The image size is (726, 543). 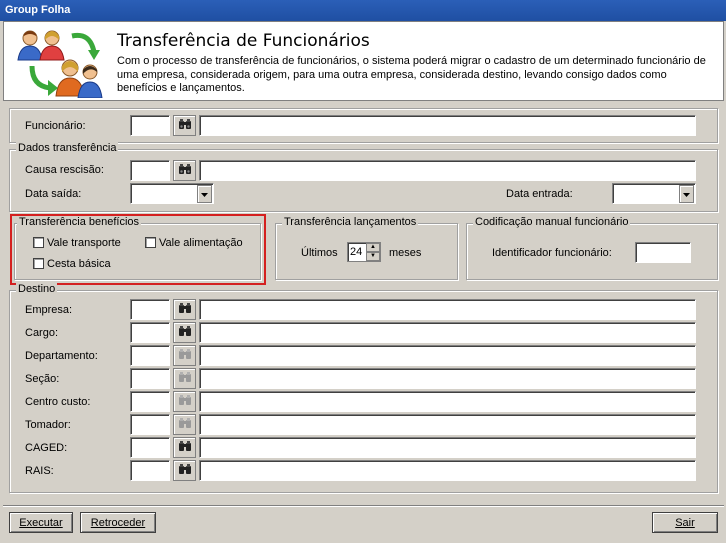 What do you see at coordinates (405, 253) in the screenshot?
I see `meses-label: meses` at bounding box center [405, 253].